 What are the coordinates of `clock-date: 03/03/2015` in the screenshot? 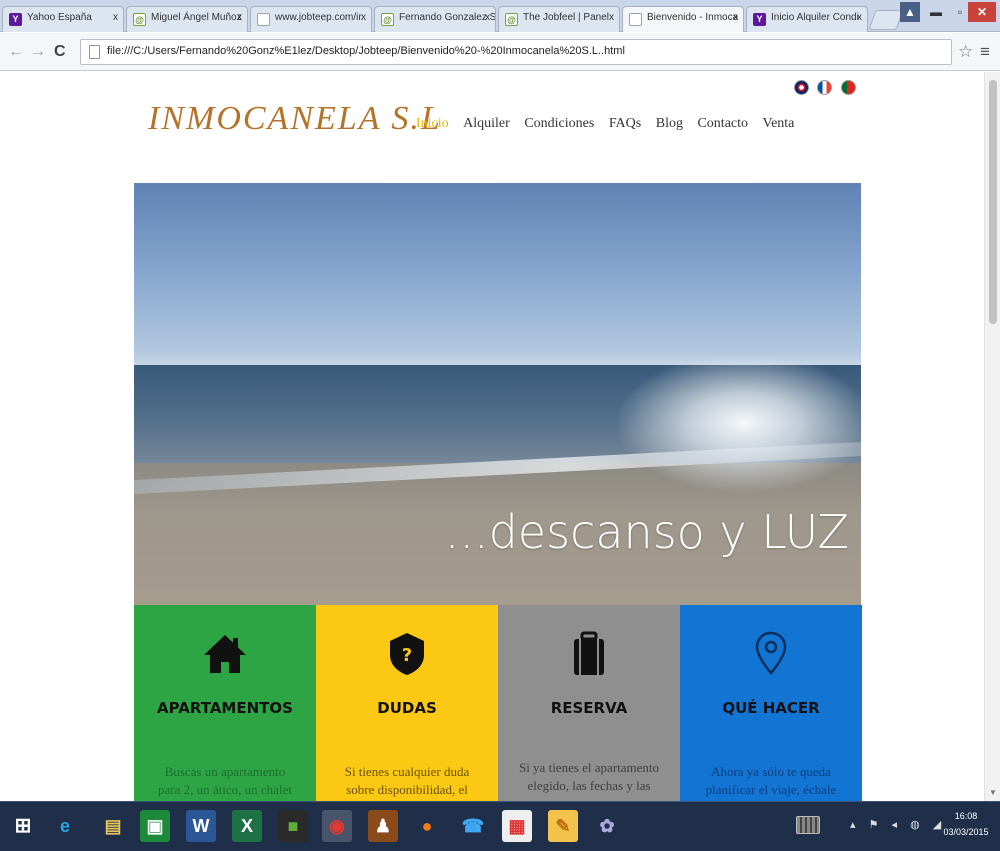 It's located at (966, 832).